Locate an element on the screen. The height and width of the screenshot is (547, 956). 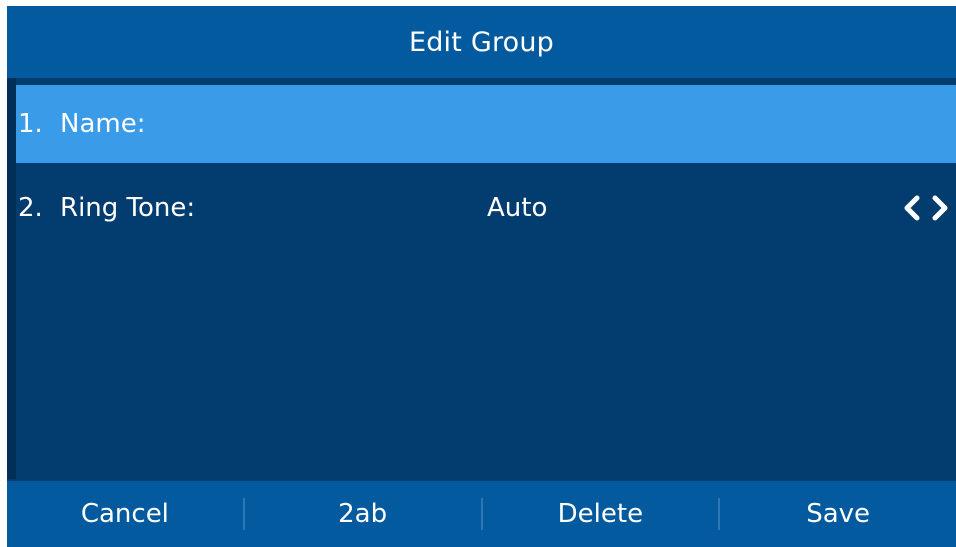
item-number: 2. is located at coordinates (30, 208).